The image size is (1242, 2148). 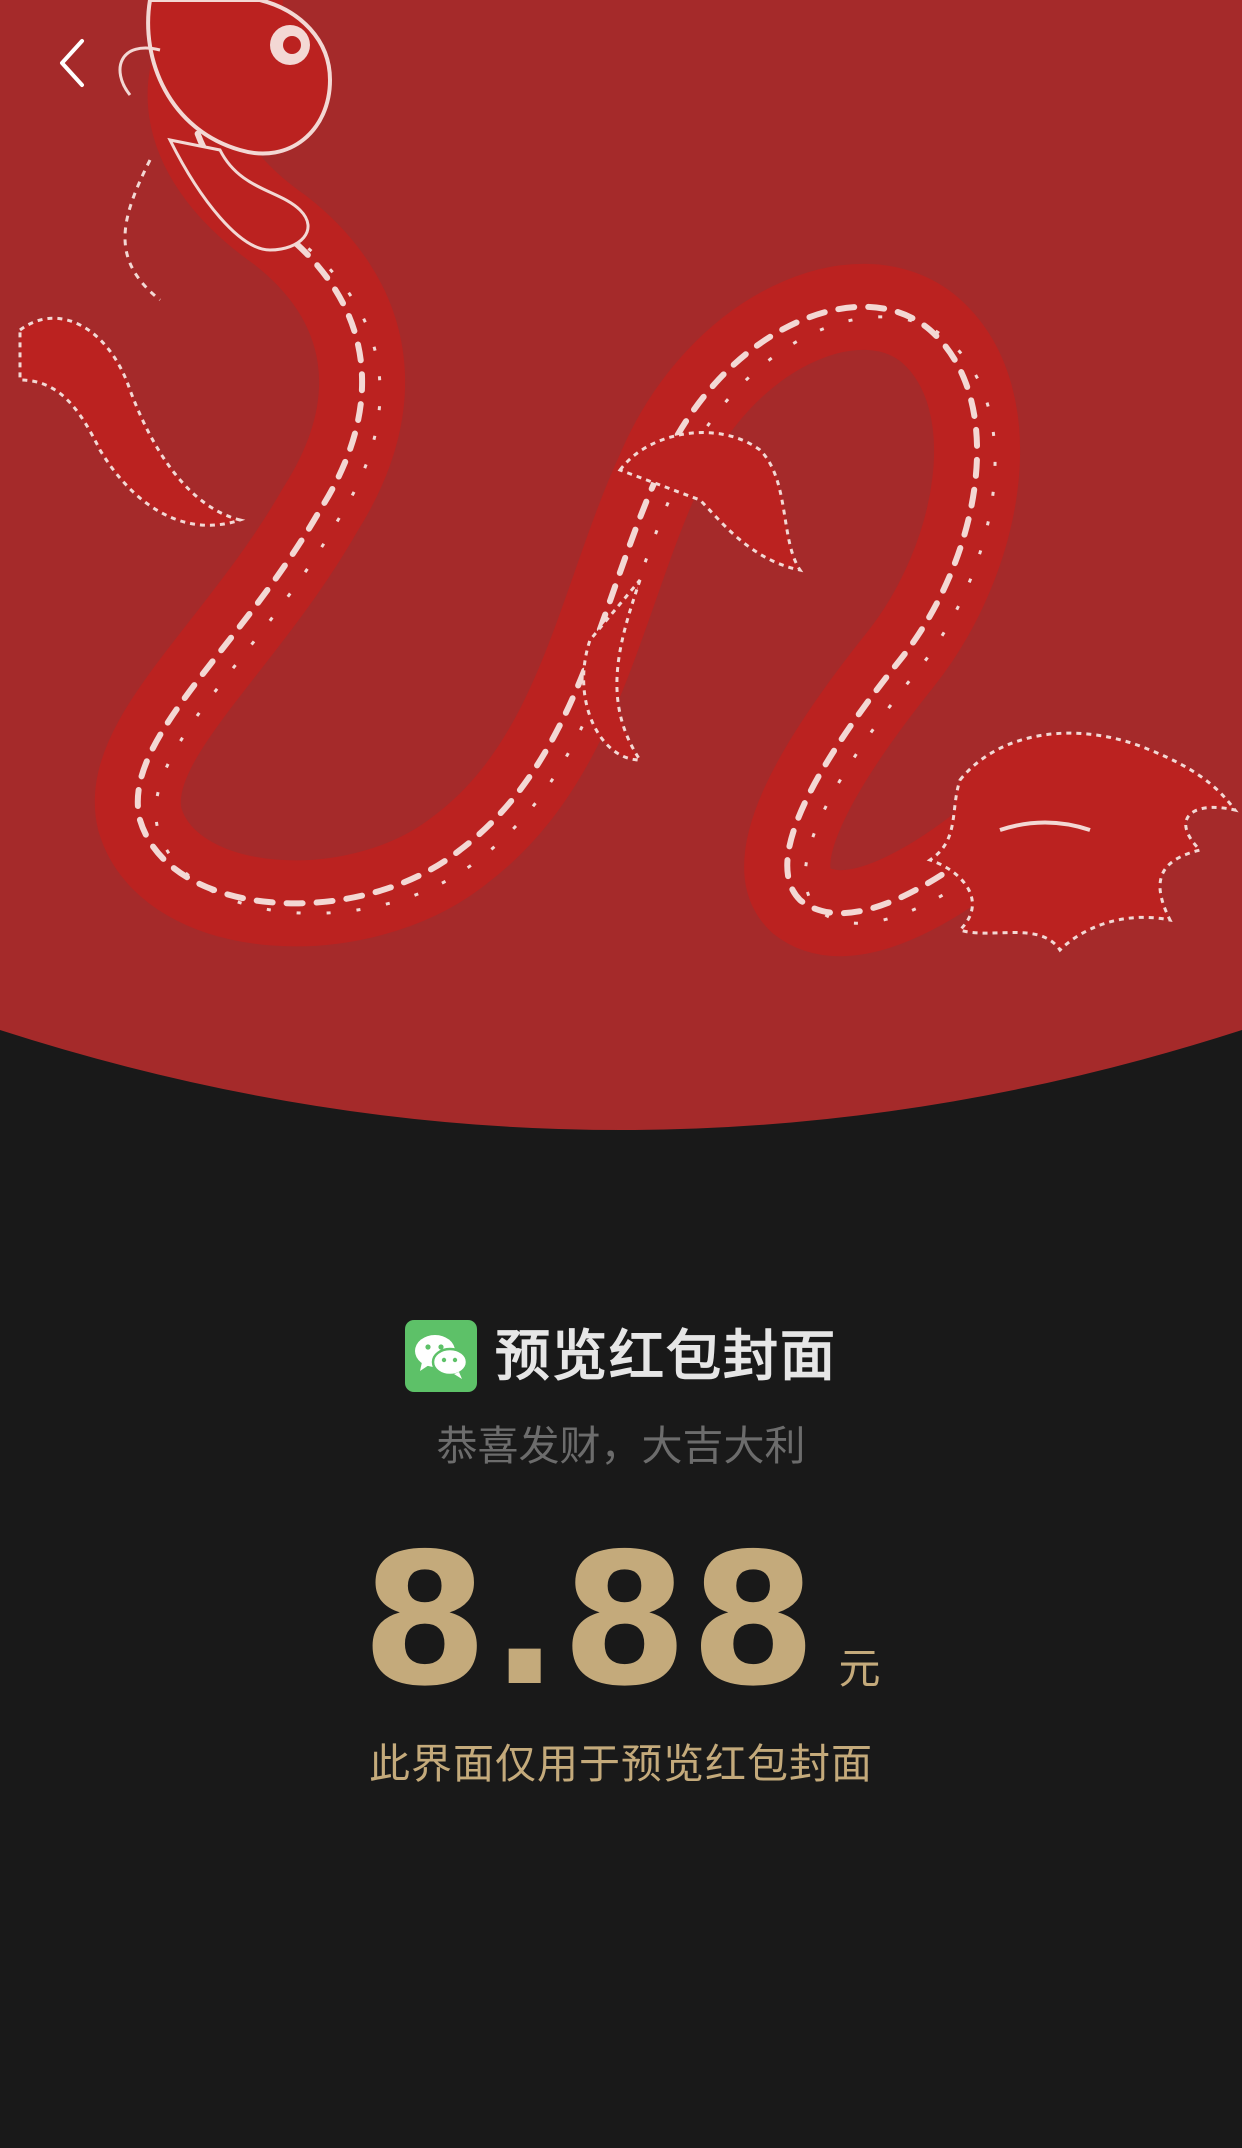 I want to click on preview-note: 此界面仅用于预览红包封面, so click(x=621, y=1764).